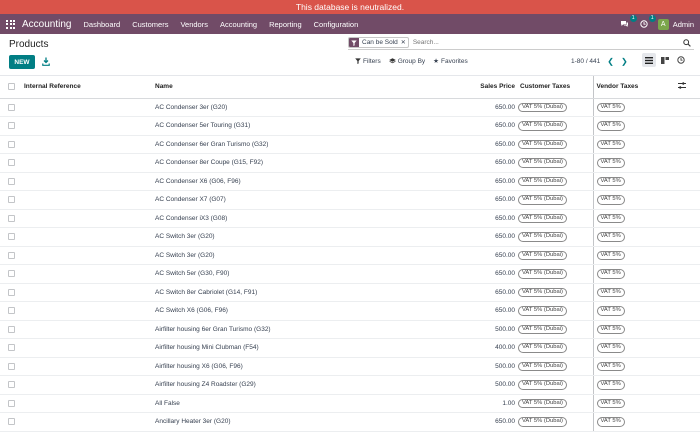 This screenshot has height=435, width=700. What do you see at coordinates (299, 107) in the screenshot?
I see `cell-name: AC Condenser 3er (G20)` at bounding box center [299, 107].